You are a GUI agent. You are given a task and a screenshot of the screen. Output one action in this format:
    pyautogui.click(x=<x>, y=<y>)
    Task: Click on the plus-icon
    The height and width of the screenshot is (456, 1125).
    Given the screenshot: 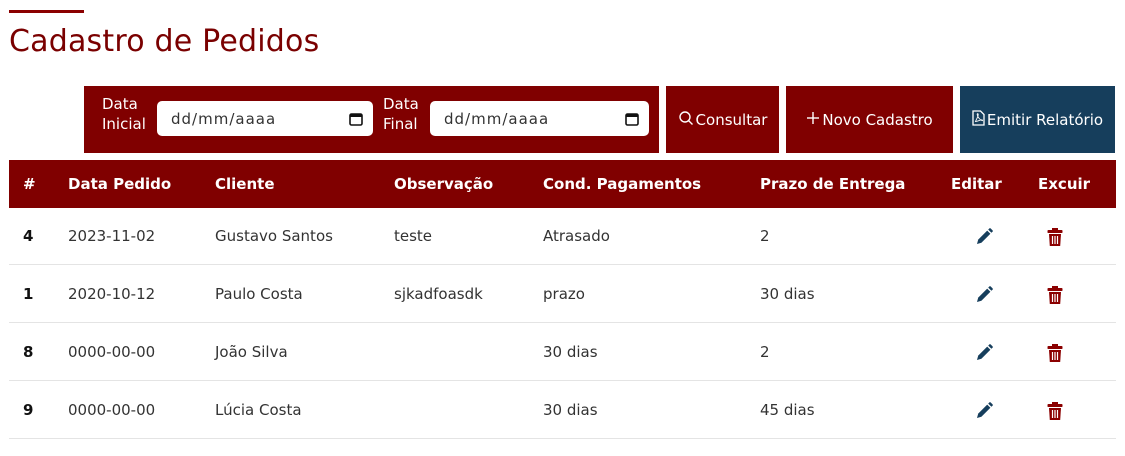 What is the action you would take?
    pyautogui.click(x=814, y=120)
    